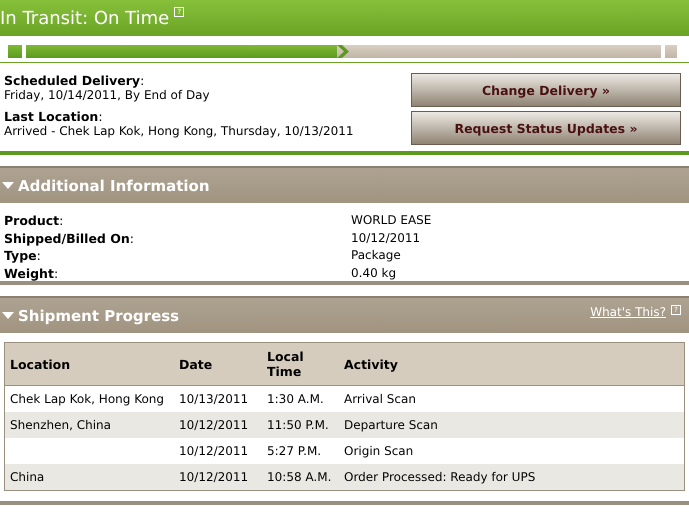  Describe the element at coordinates (628, 312) in the screenshot. I see `whats-this-link: What's This?` at that location.